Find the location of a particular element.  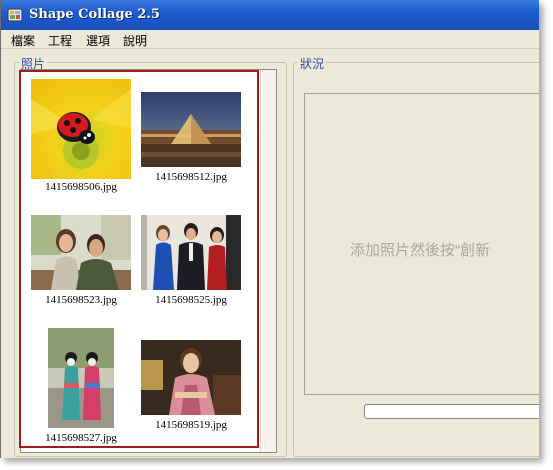

title-bar: Shape Collage 2.5 is located at coordinates (270, 15).